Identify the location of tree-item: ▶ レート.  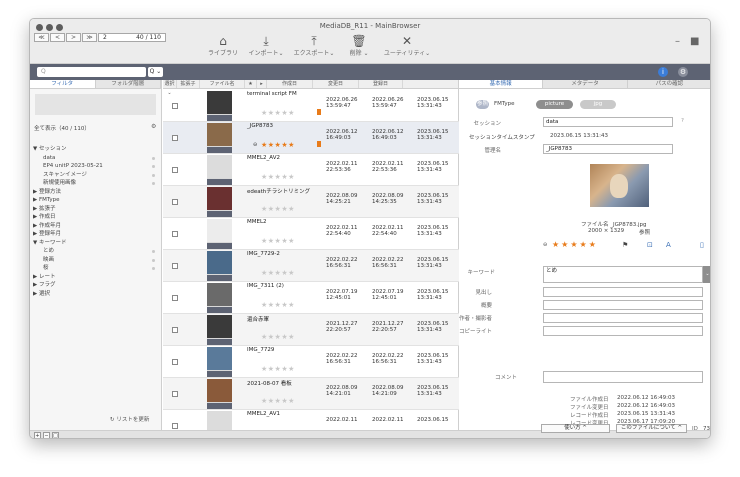
(96, 277).